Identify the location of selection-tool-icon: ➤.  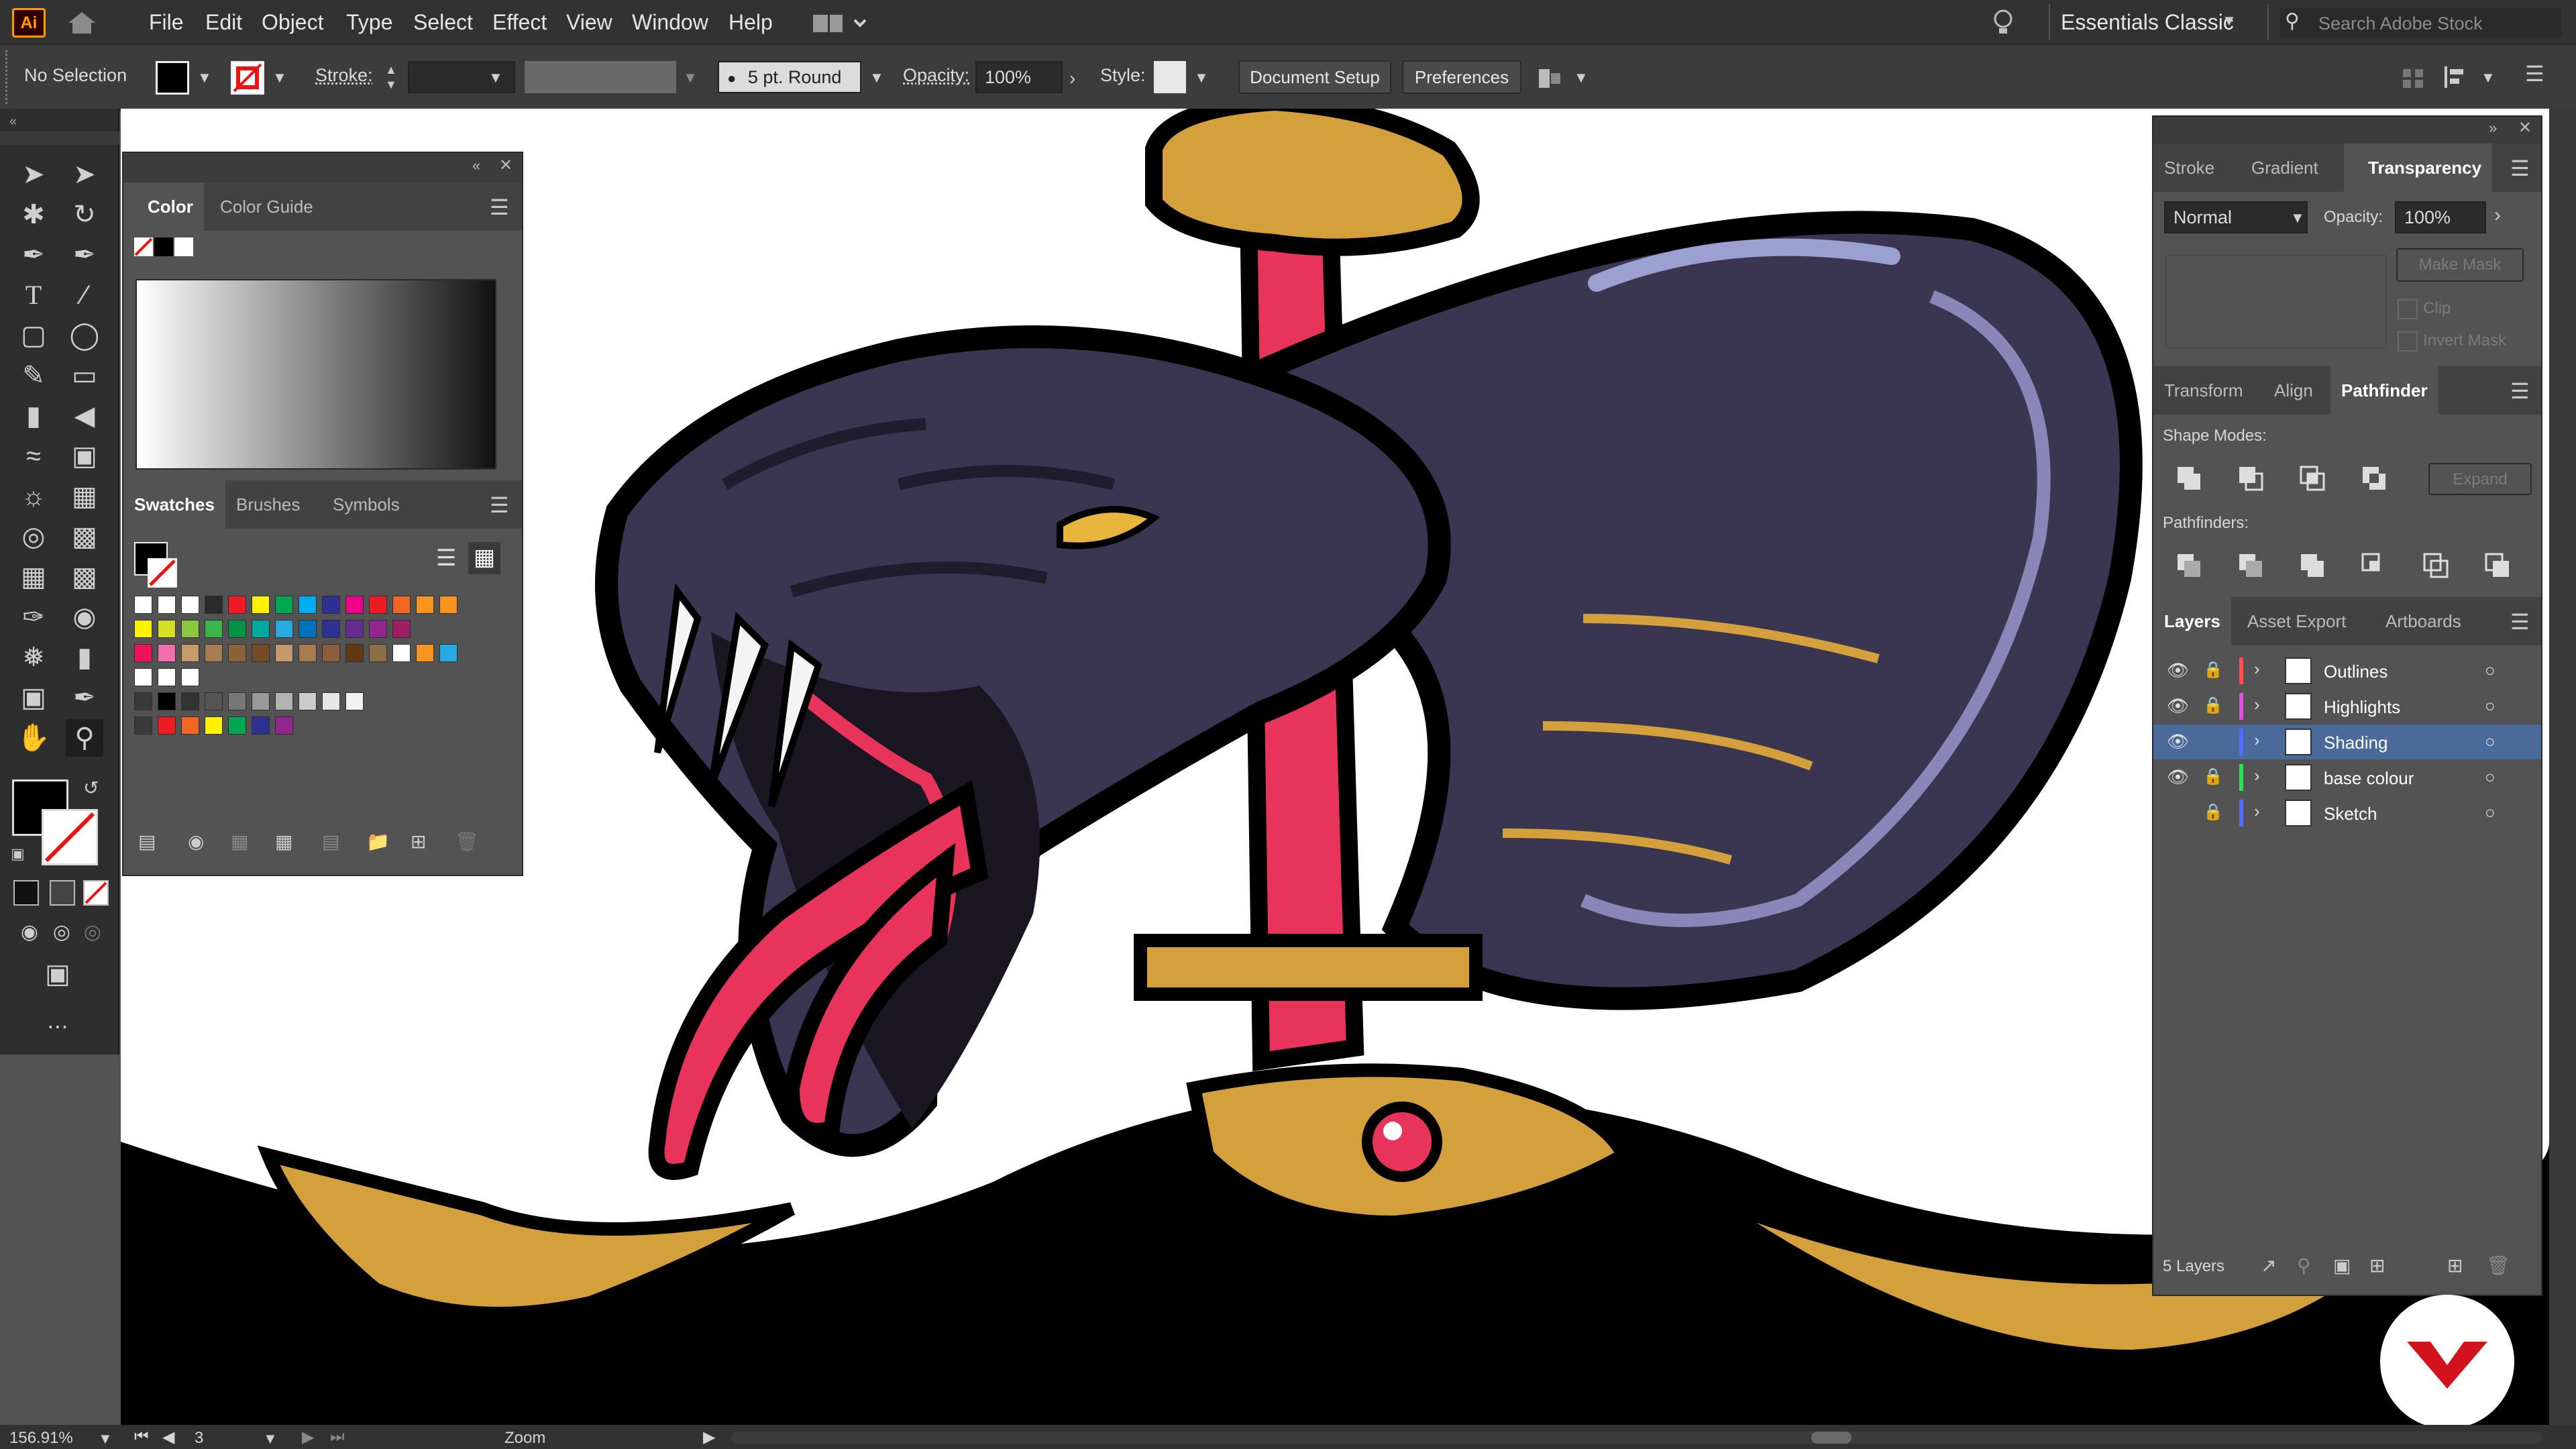
(33, 174).